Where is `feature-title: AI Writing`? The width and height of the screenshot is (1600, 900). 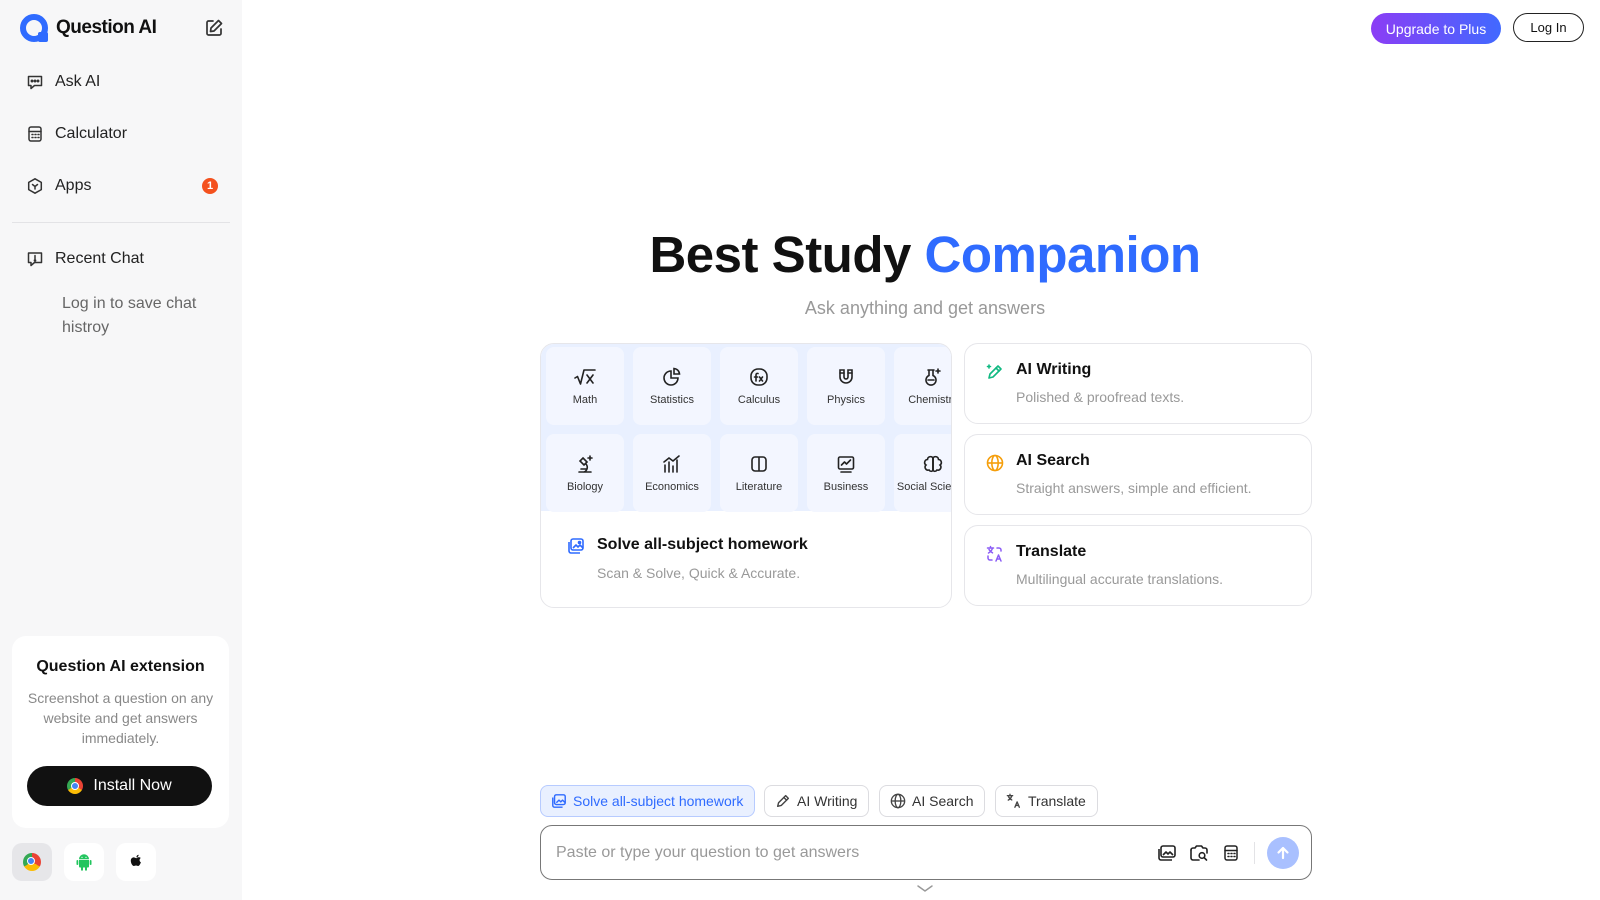
feature-title: AI Writing is located at coordinates (1054, 369).